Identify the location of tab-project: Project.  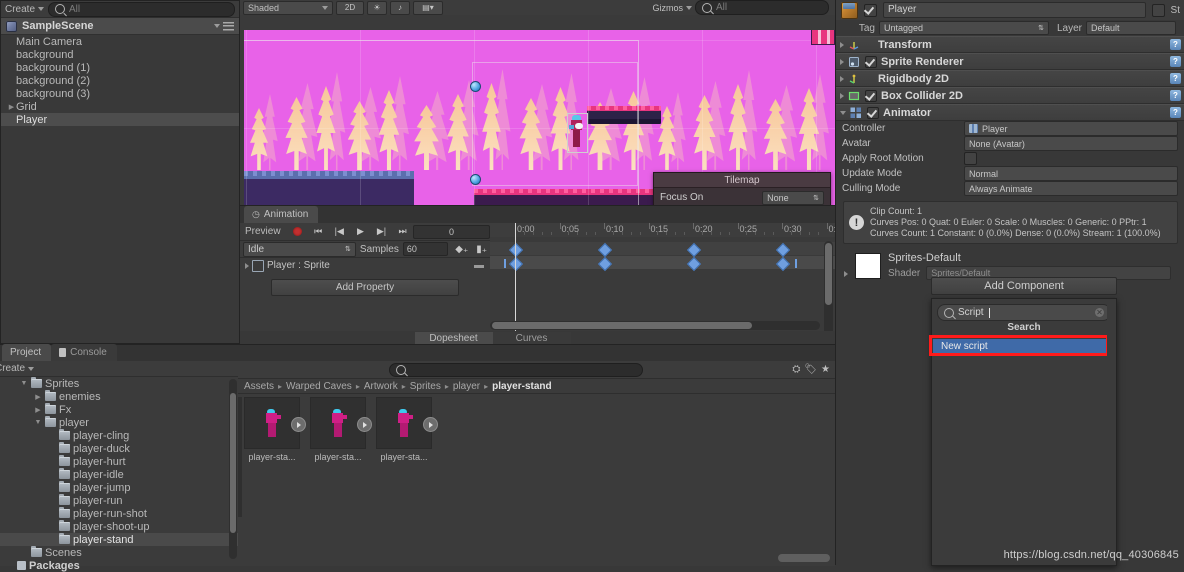
(27, 352).